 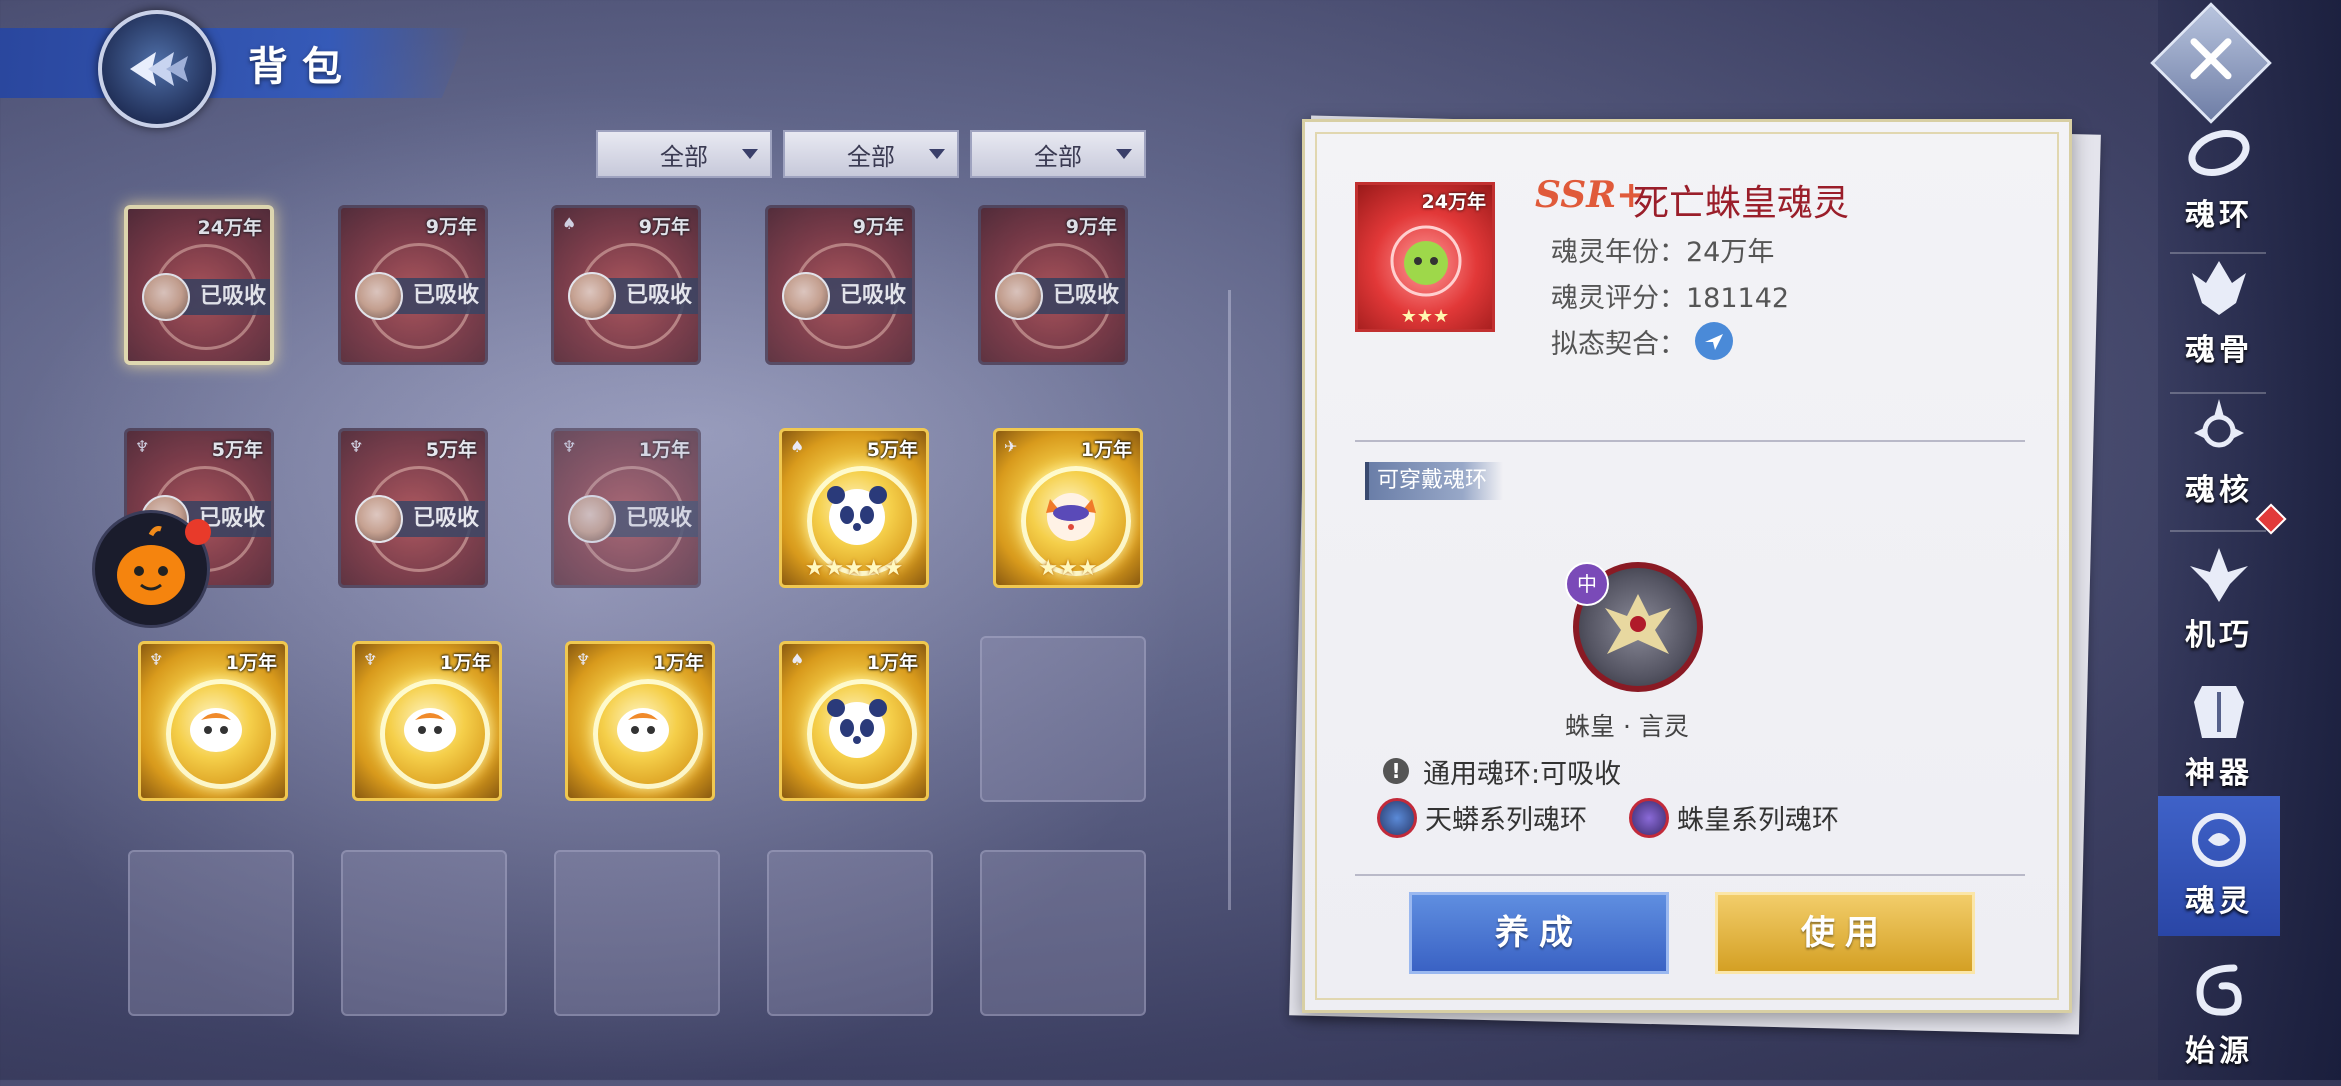 What do you see at coordinates (2219, 455) in the screenshot?
I see `nav-item-soul-core: 魂核` at bounding box center [2219, 455].